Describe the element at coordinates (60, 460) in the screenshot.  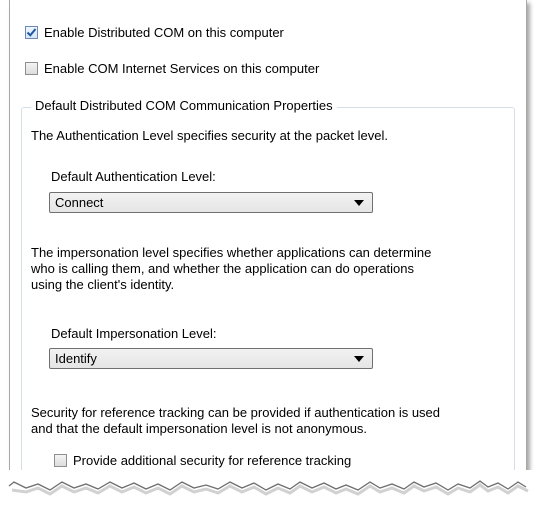
I see `ref-tracking-checkbox` at that location.